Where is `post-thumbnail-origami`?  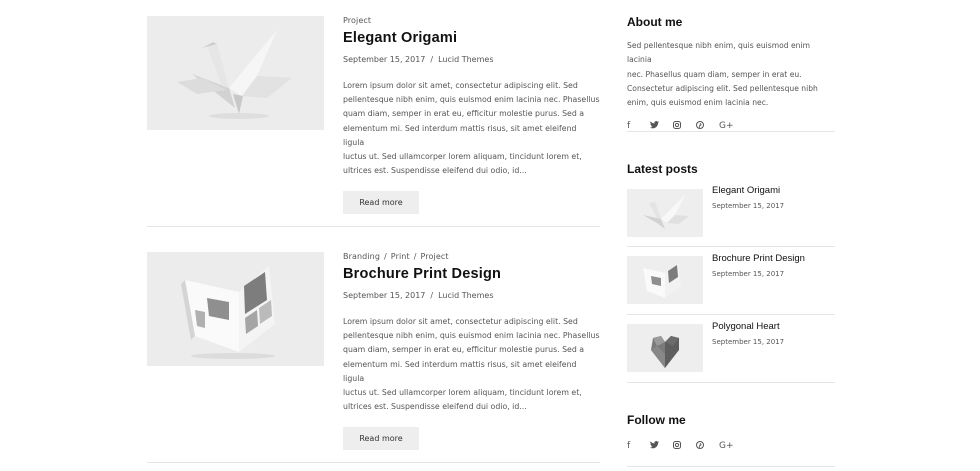
post-thumbnail-origami is located at coordinates (235, 73).